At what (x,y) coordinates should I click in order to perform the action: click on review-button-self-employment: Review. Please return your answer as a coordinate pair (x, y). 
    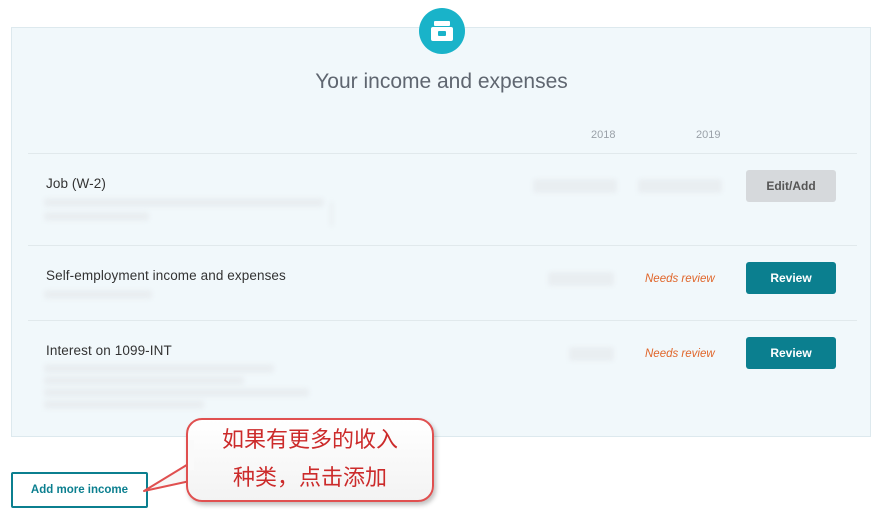
    Looking at the image, I should click on (791, 278).